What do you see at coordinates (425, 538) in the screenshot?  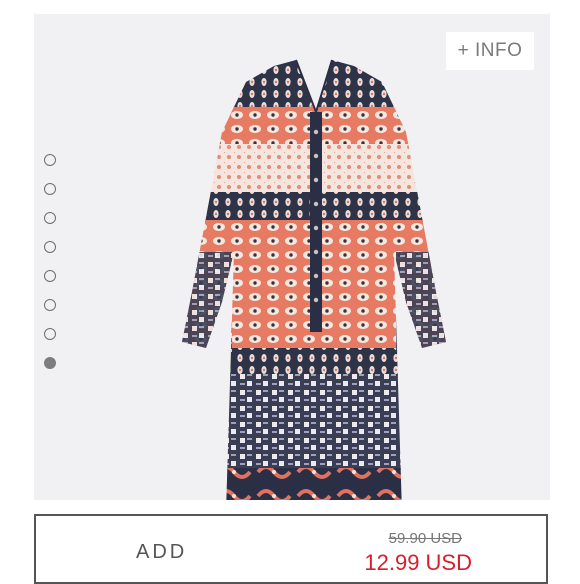 I see `original-price: 59.90 USD` at bounding box center [425, 538].